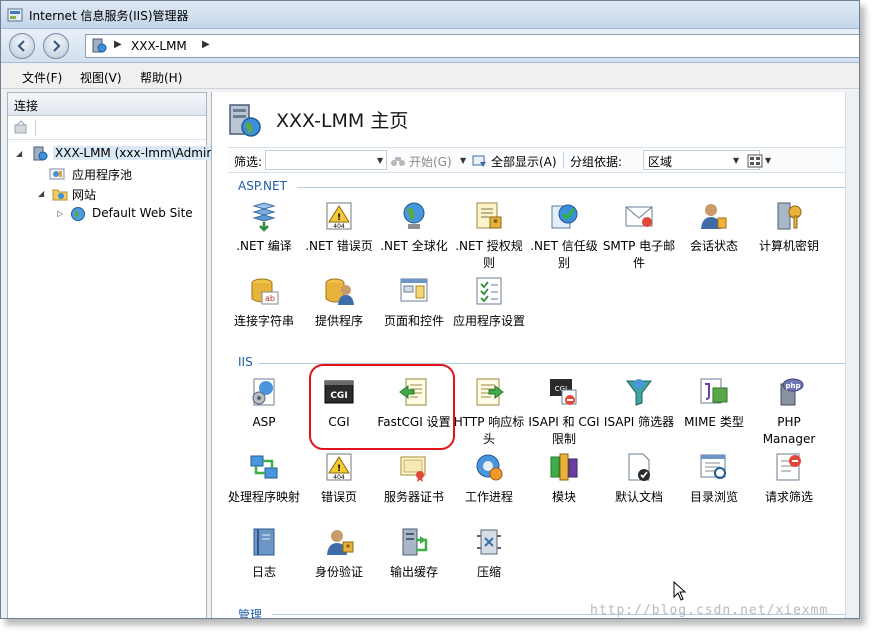 This screenshot has height=634, width=877. I want to click on feature-directory-browsing: 目录浏览, so click(714, 478).